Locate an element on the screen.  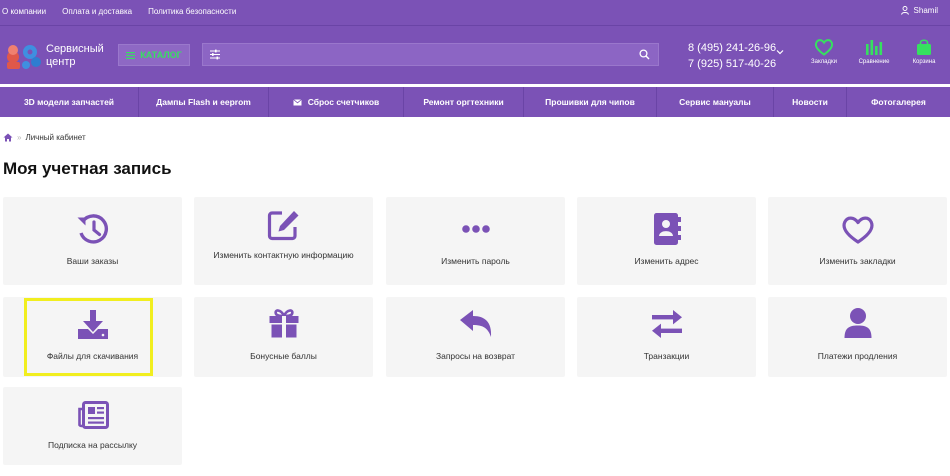
catalog-button: КАТАЛОГ is located at coordinates (154, 55).